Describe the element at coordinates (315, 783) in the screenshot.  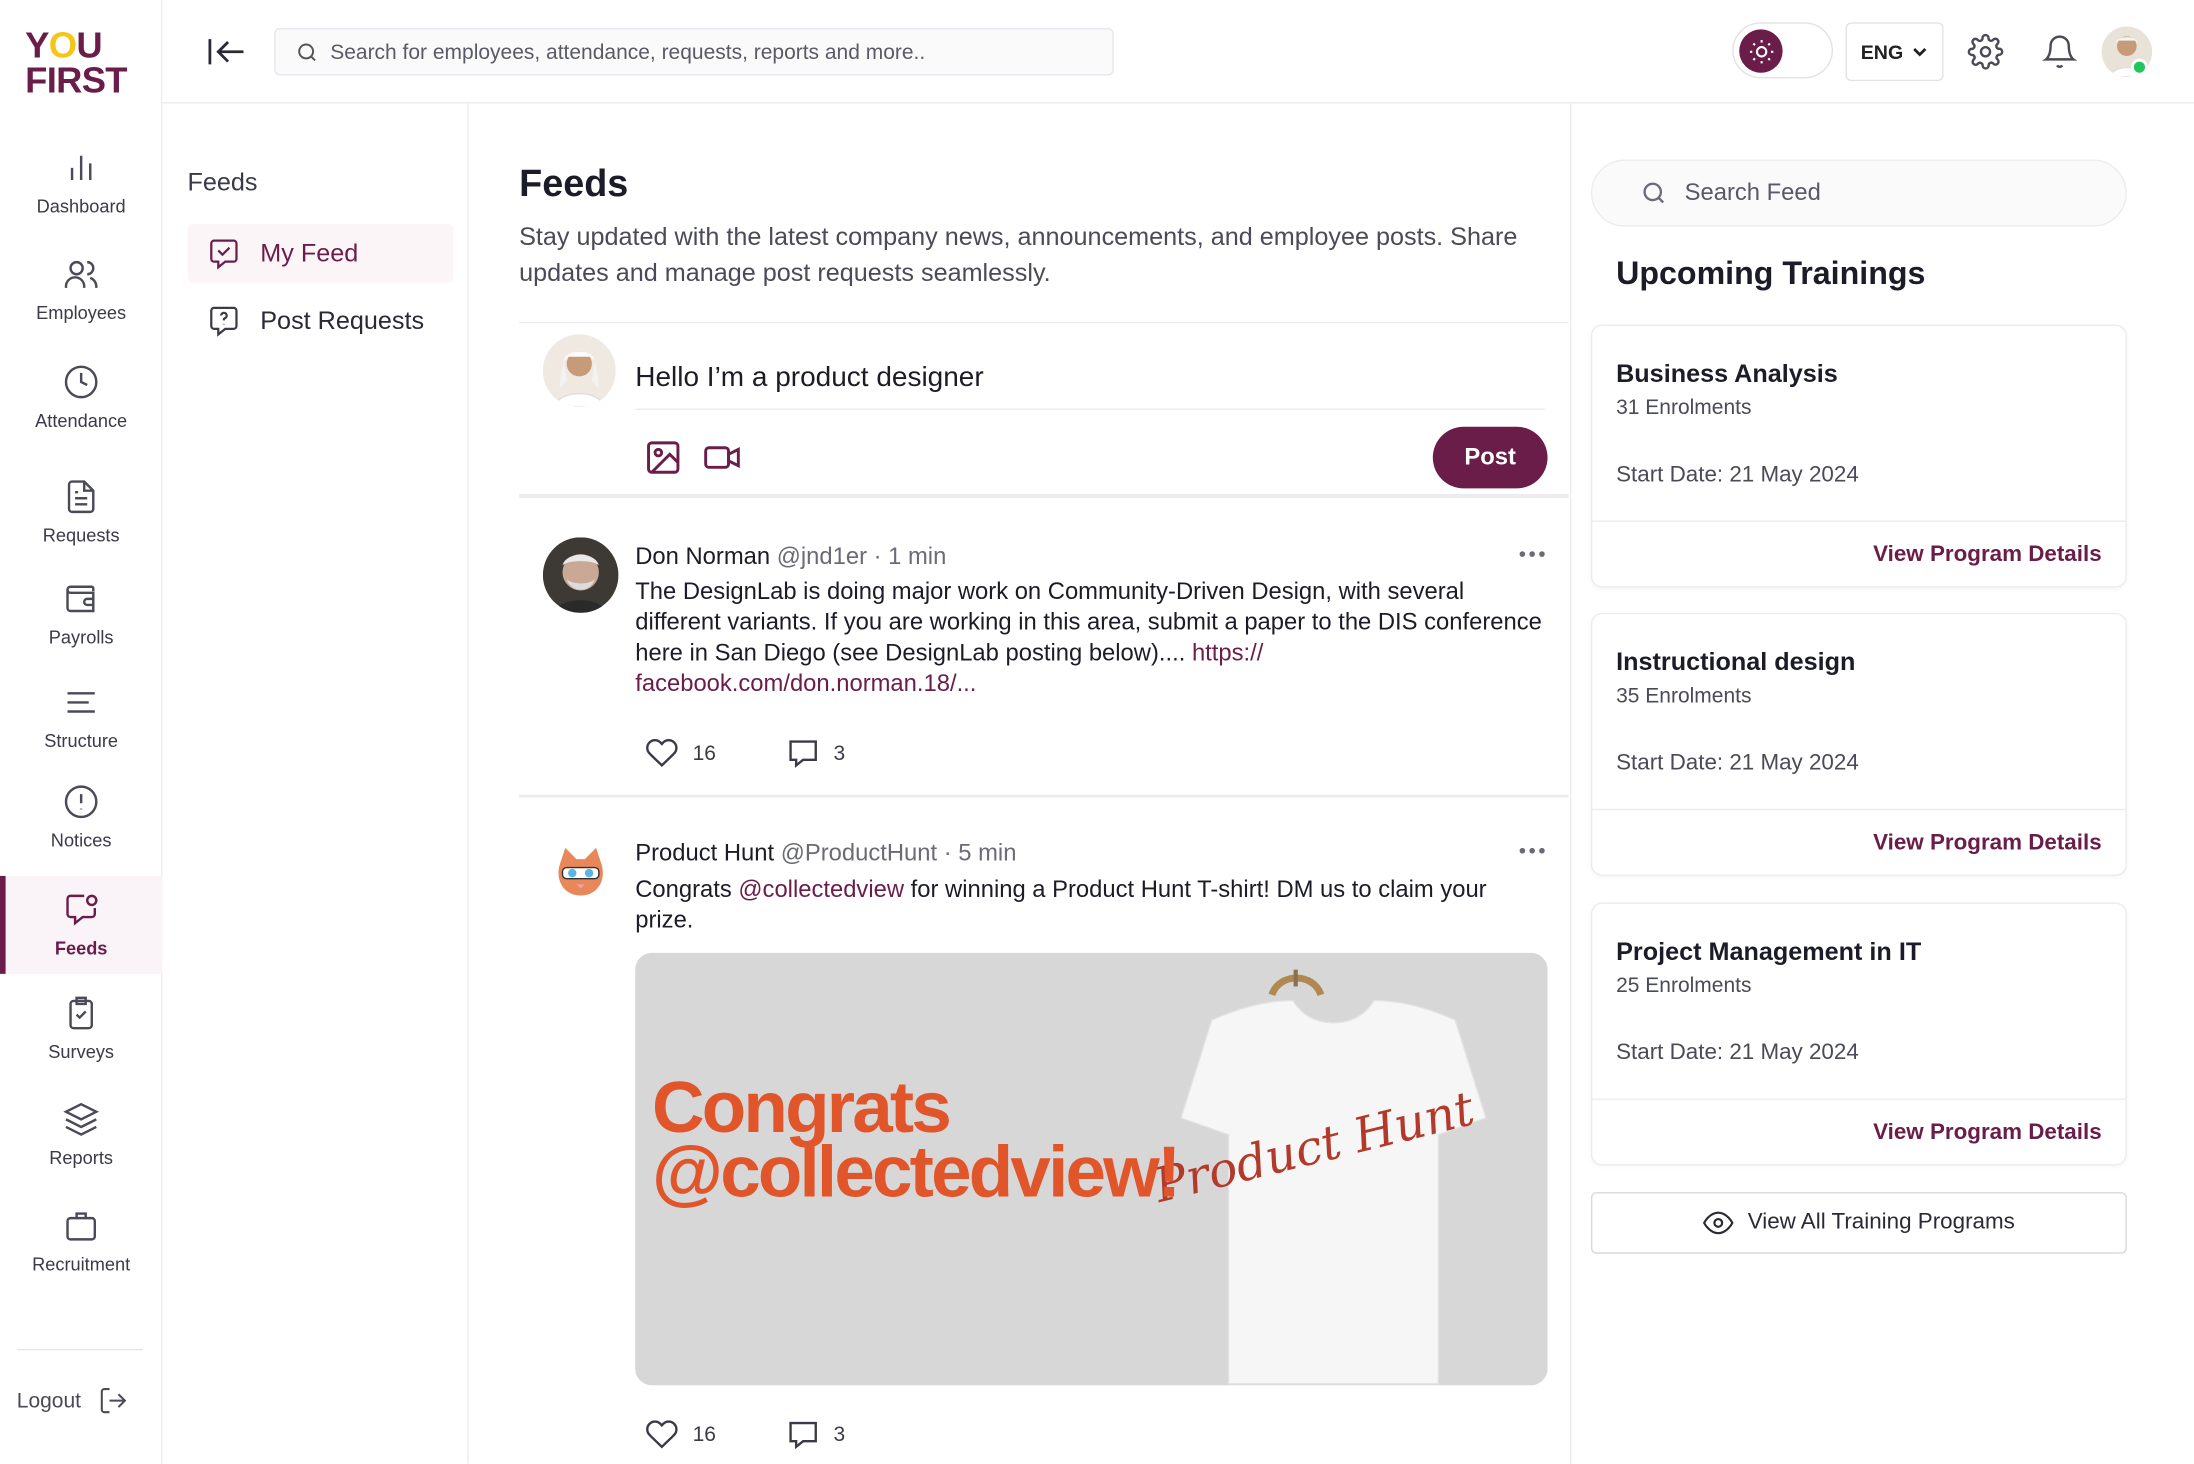
I see `feeds-subnav: Feeds My Feed Post Requests` at that location.